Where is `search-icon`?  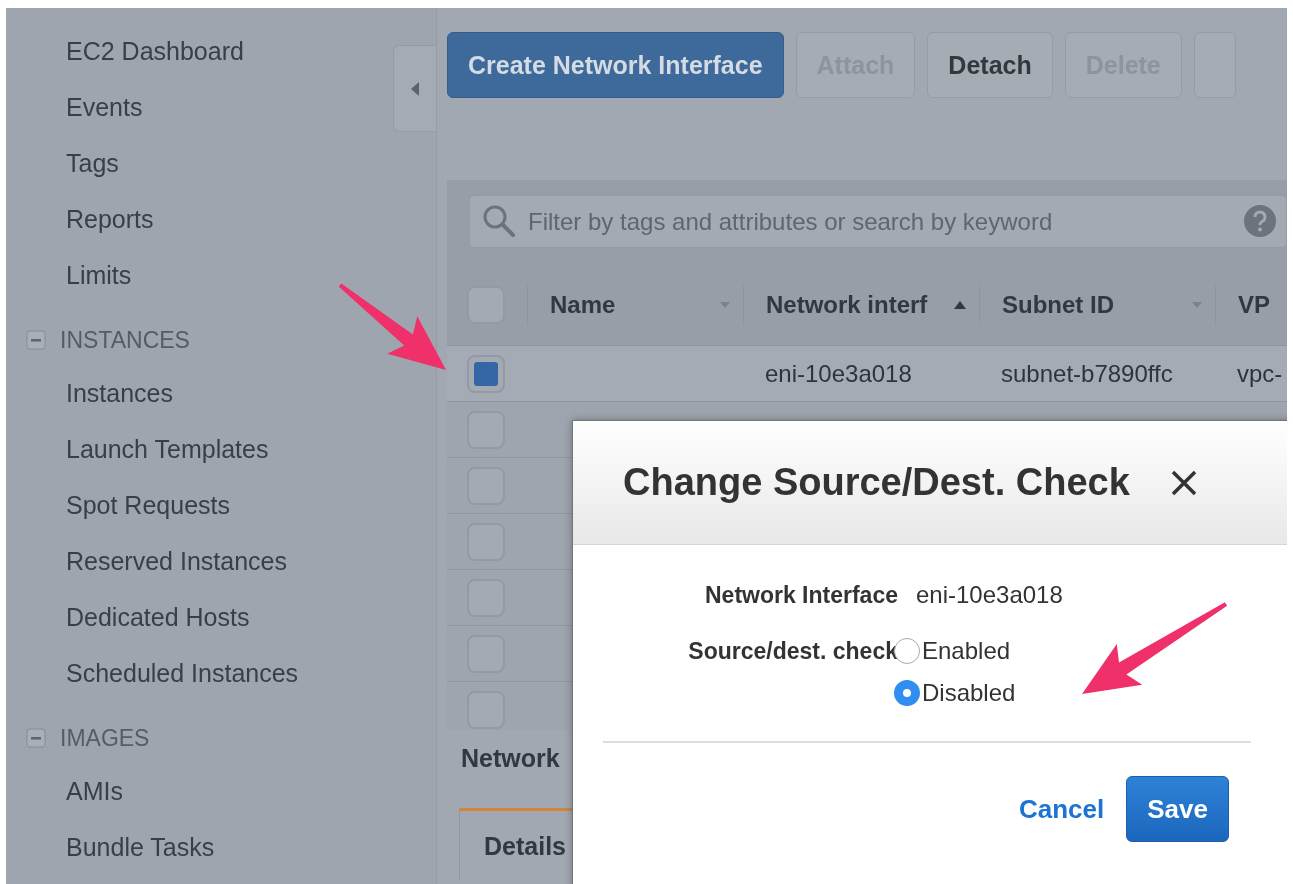 search-icon is located at coordinates (499, 221).